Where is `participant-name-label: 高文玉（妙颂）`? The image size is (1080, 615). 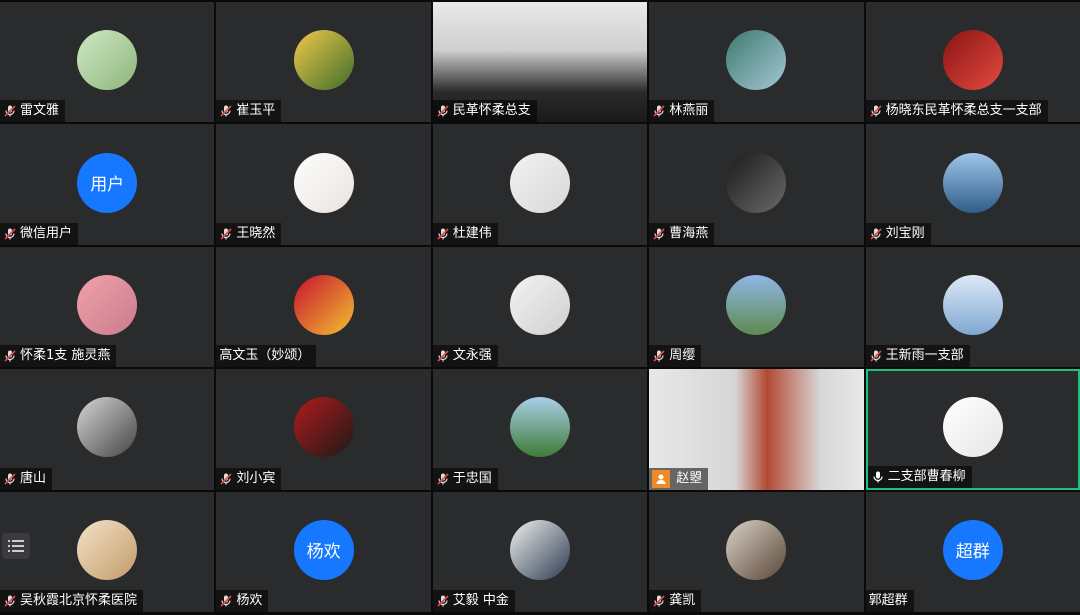 participant-name-label: 高文玉（妙颂） is located at coordinates (266, 356).